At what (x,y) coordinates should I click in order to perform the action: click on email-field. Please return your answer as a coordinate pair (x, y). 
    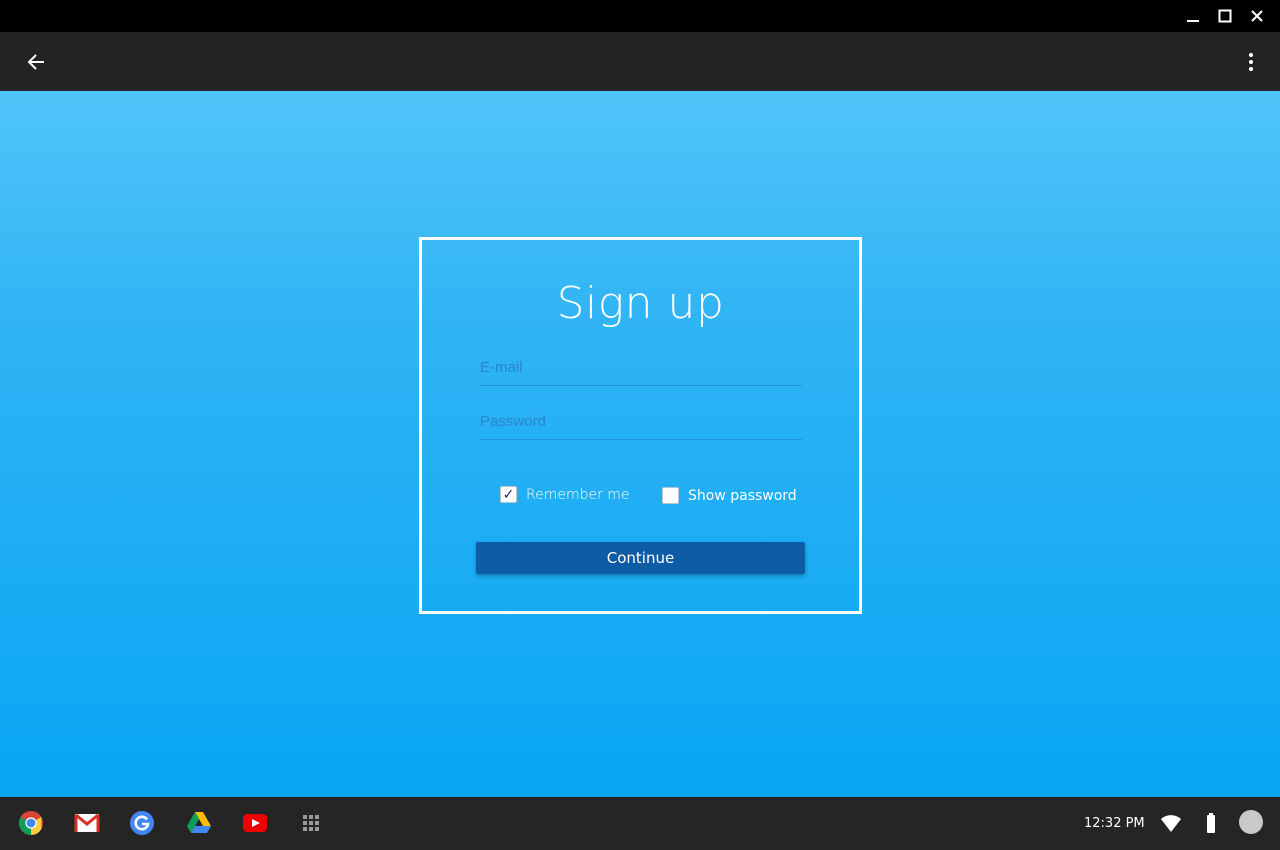
    Looking at the image, I should click on (641, 367).